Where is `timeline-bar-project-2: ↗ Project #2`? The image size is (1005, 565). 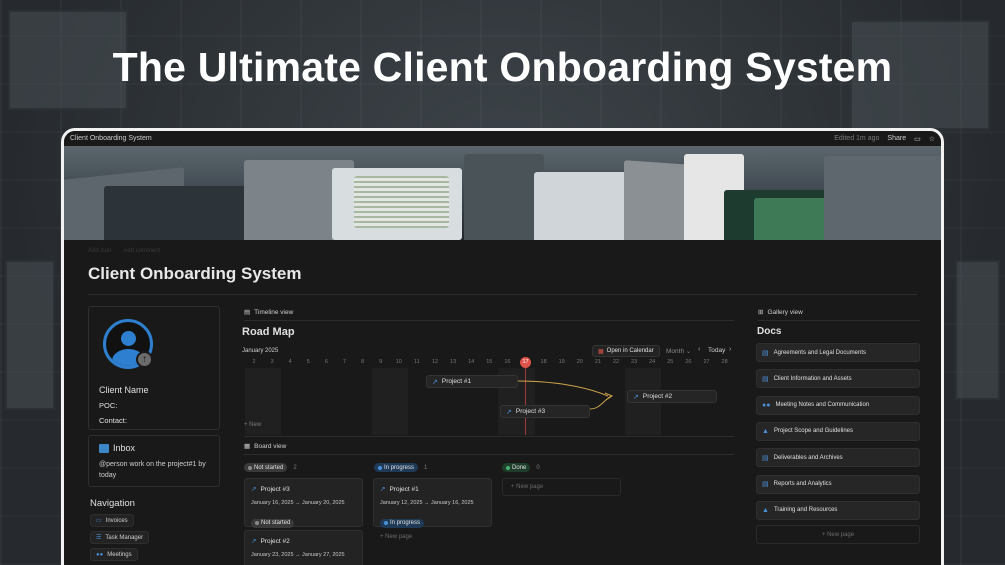
timeline-bar-project-2: ↗ Project #2 is located at coordinates (672, 396).